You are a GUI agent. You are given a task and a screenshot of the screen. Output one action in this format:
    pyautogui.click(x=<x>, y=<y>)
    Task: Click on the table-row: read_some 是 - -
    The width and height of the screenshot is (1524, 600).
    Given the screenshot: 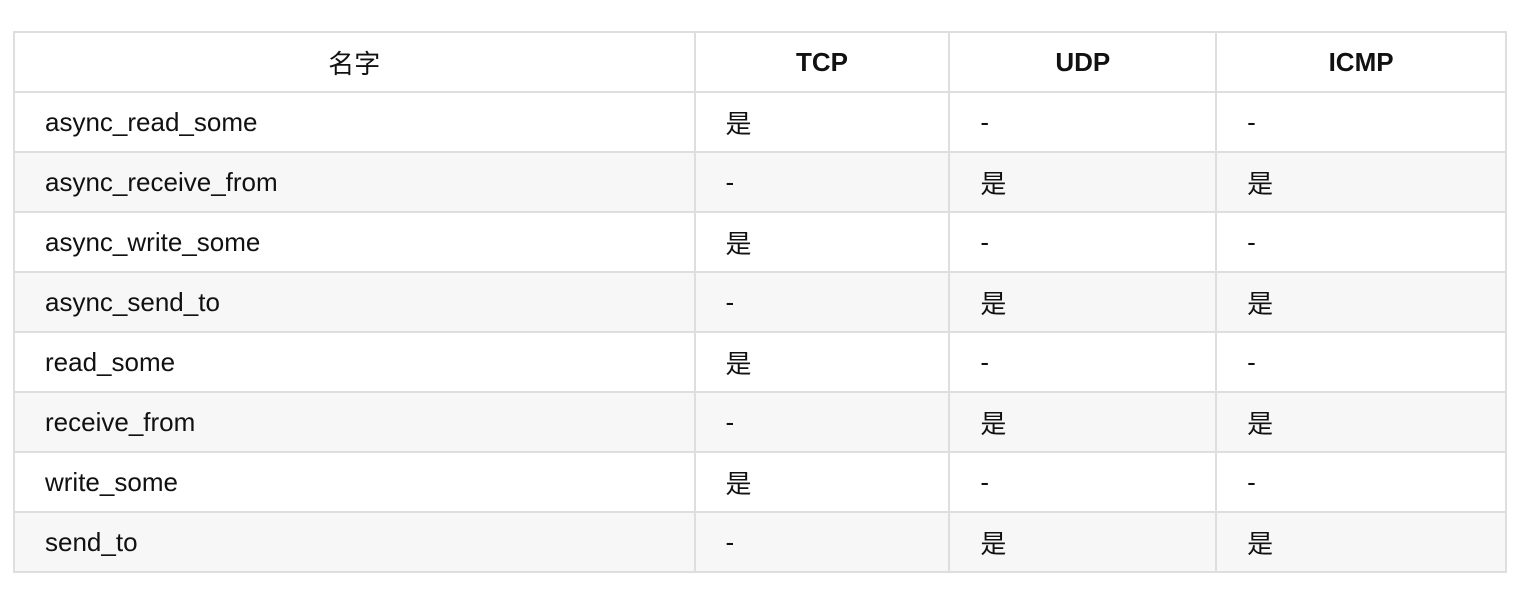 What is the action you would take?
    pyautogui.click(x=760, y=362)
    